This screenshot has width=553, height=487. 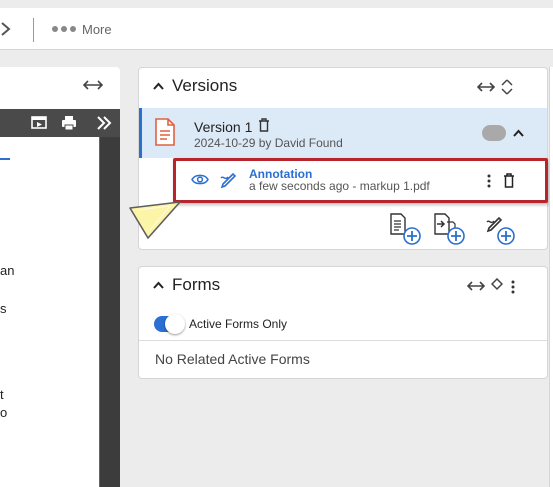 I want to click on annotation-subtitle: a few seconds ago - markup 1.pdf, so click(x=339, y=186).